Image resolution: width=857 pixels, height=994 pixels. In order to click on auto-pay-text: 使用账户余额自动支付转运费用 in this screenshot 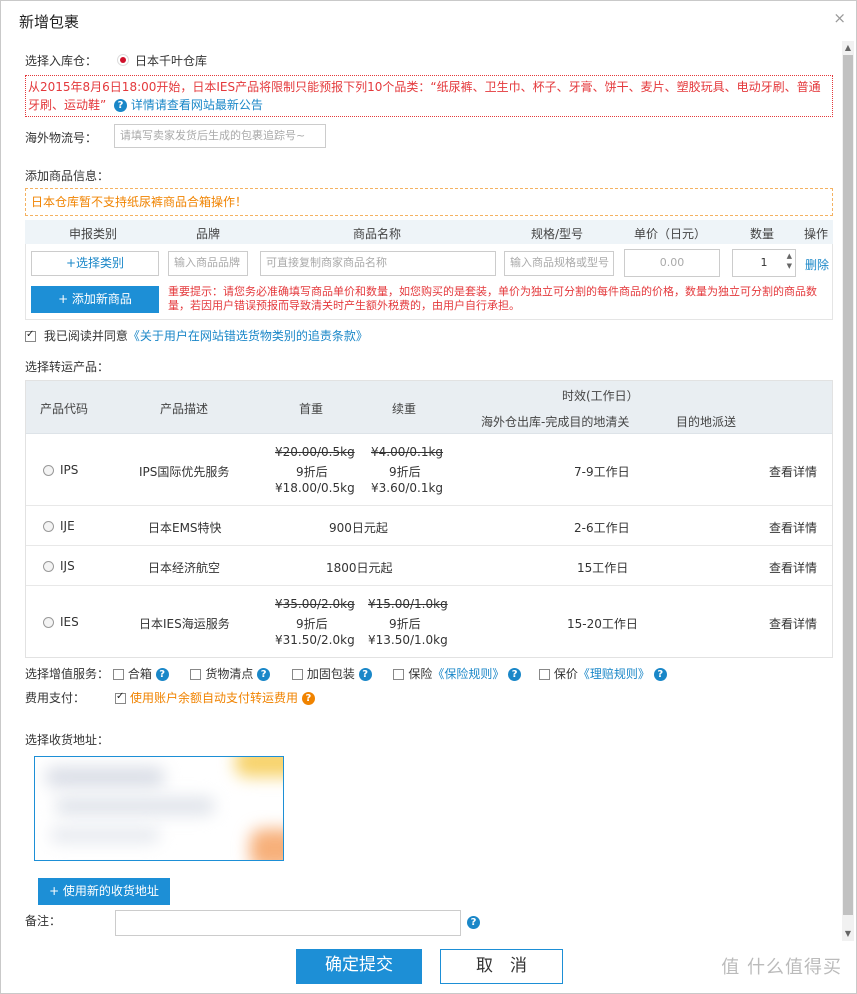, I will do `click(214, 698)`.